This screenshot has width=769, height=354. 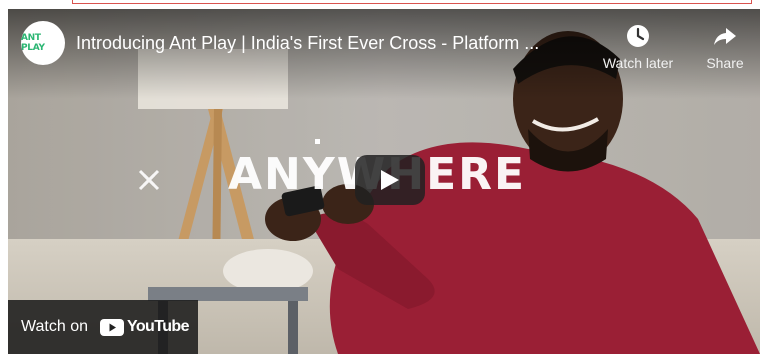 I want to click on share-label: Share, so click(x=725, y=63).